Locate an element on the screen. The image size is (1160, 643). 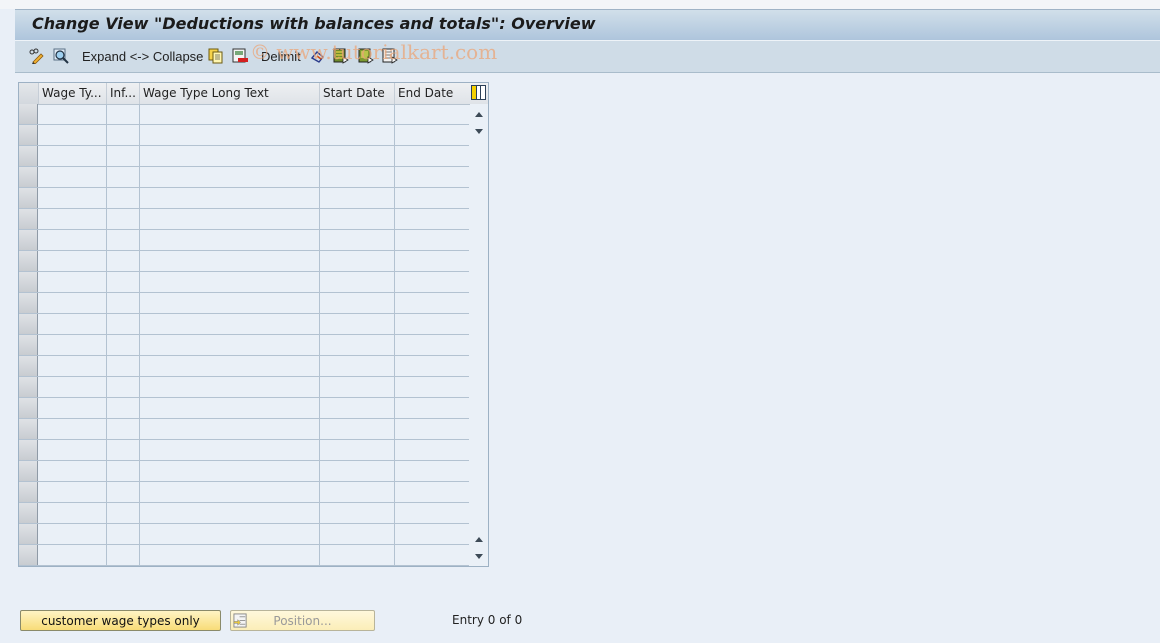
column-header-long-text: Wage Type Long Text is located at coordinates (230, 93).